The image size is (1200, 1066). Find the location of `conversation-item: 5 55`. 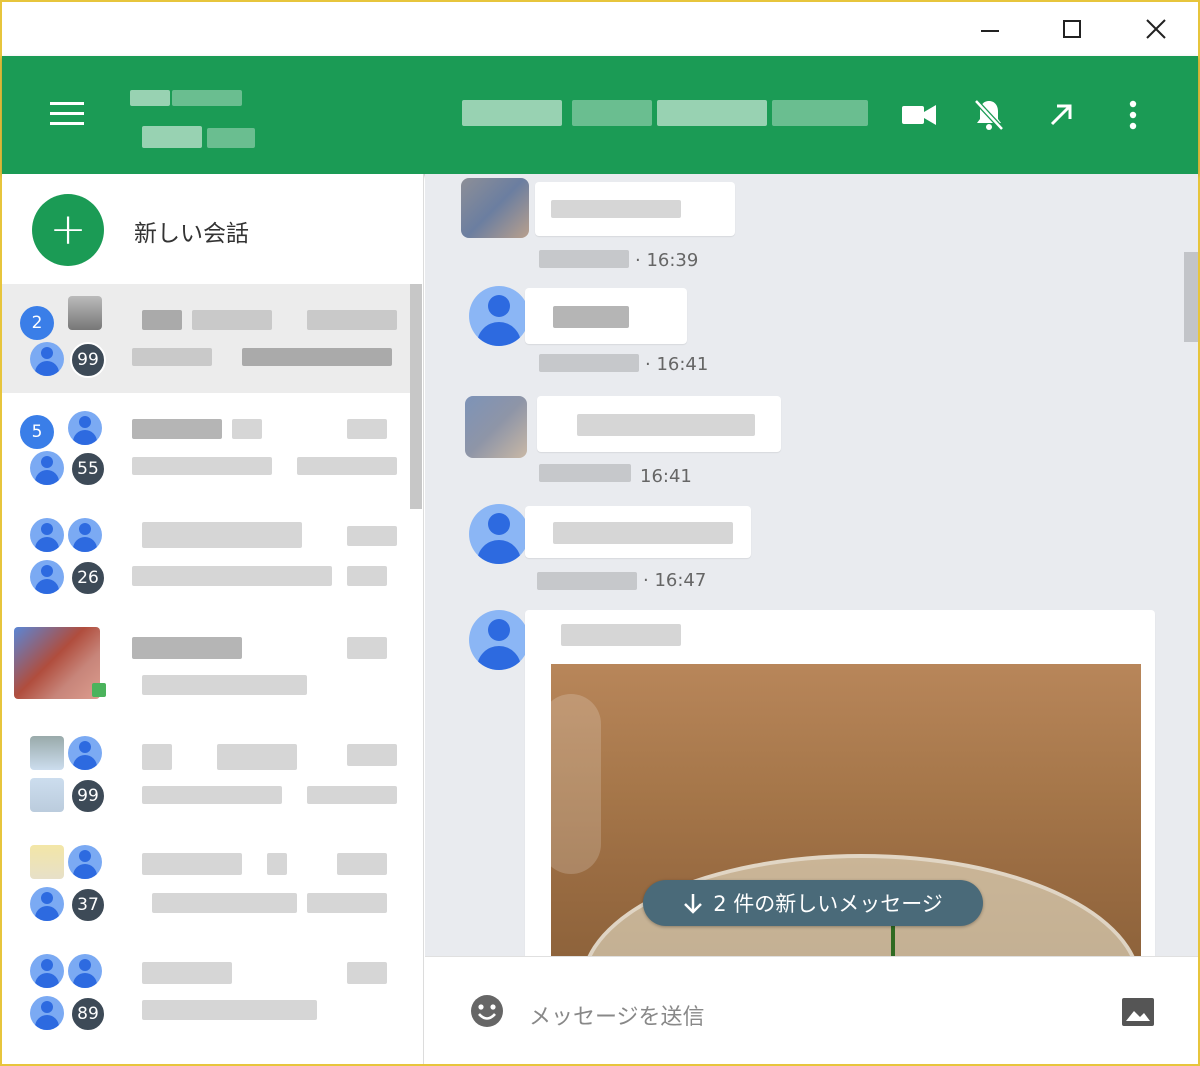

conversation-item: 5 55 is located at coordinates (207, 447).